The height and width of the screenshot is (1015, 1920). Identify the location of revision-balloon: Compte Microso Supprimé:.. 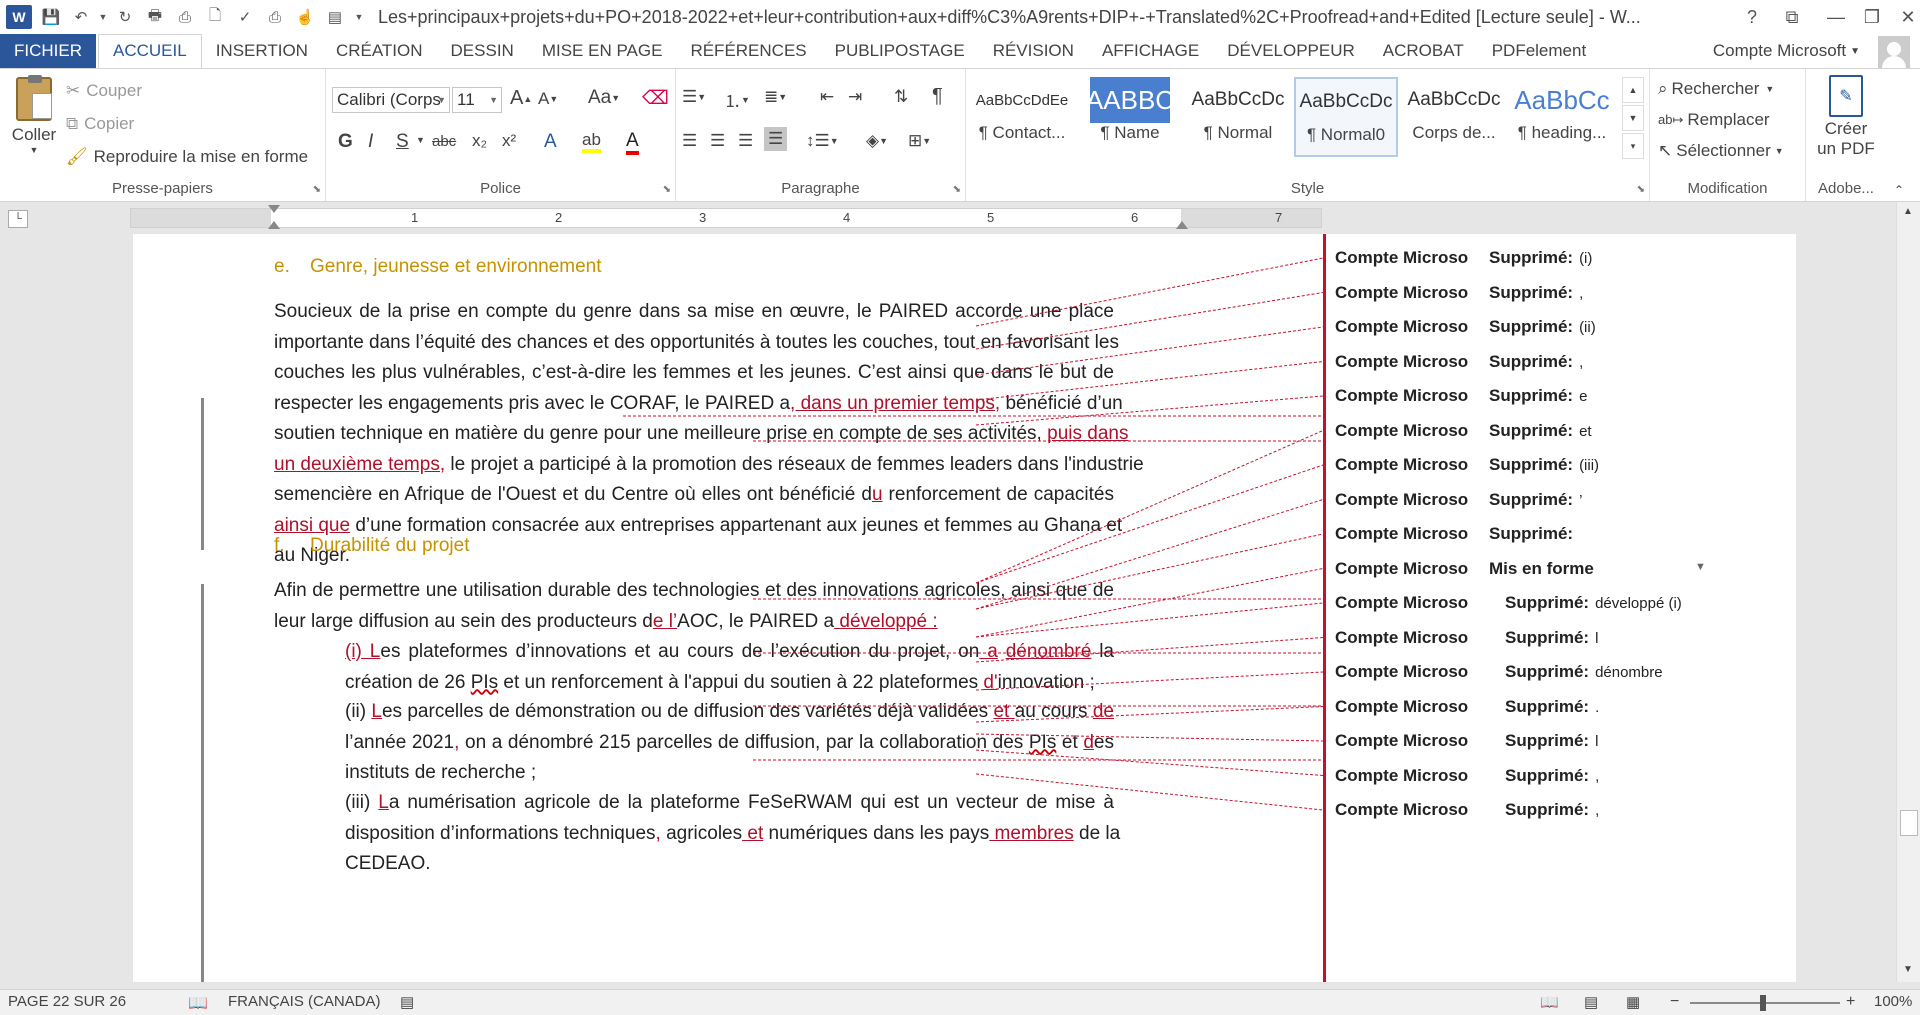
(1467, 707).